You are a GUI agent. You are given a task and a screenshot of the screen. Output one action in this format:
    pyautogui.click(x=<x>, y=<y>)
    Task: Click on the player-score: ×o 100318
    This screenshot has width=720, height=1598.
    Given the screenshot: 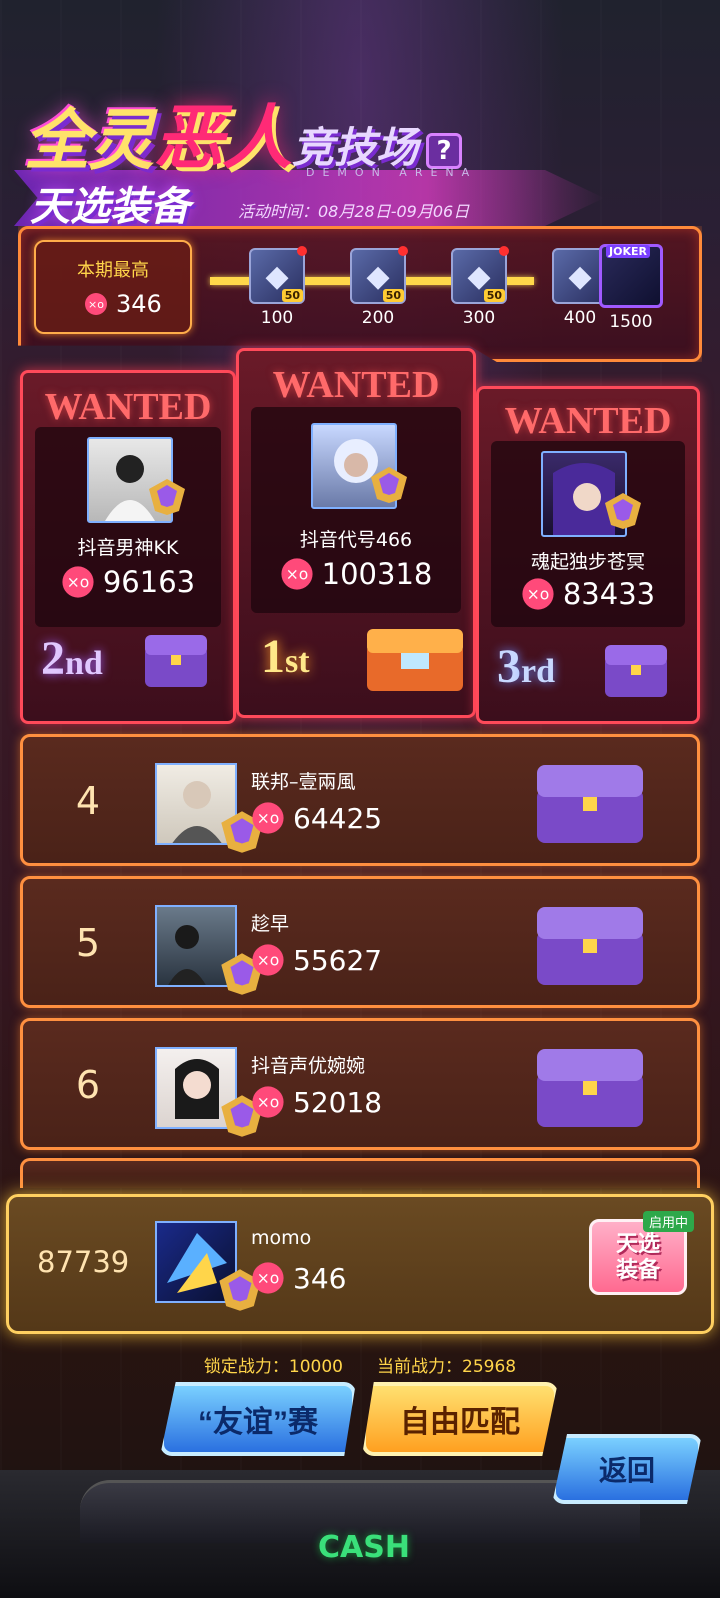 What is the action you would take?
    pyautogui.click(x=356, y=574)
    